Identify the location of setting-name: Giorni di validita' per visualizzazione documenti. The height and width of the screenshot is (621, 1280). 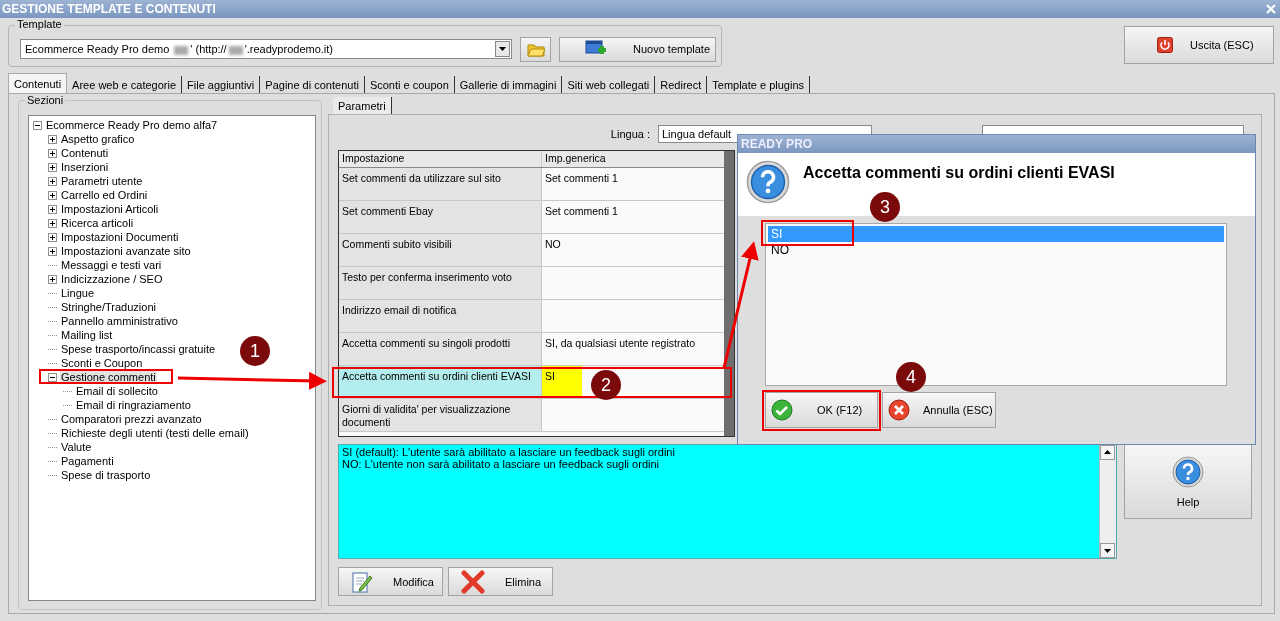
(426, 415).